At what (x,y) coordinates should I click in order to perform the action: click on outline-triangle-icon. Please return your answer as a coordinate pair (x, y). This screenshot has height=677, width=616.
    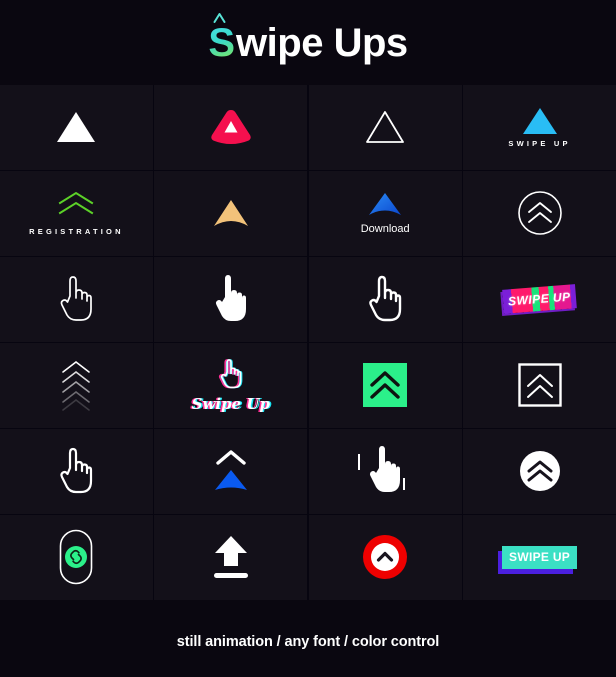
    Looking at the image, I should click on (385, 127).